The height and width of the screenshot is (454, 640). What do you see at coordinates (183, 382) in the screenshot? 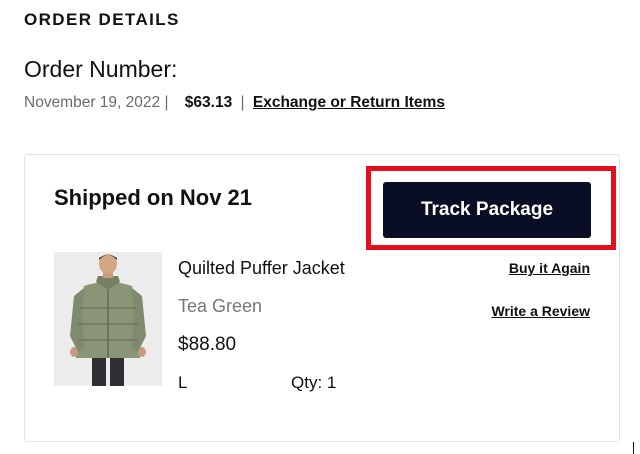
I see `product-size: L` at bounding box center [183, 382].